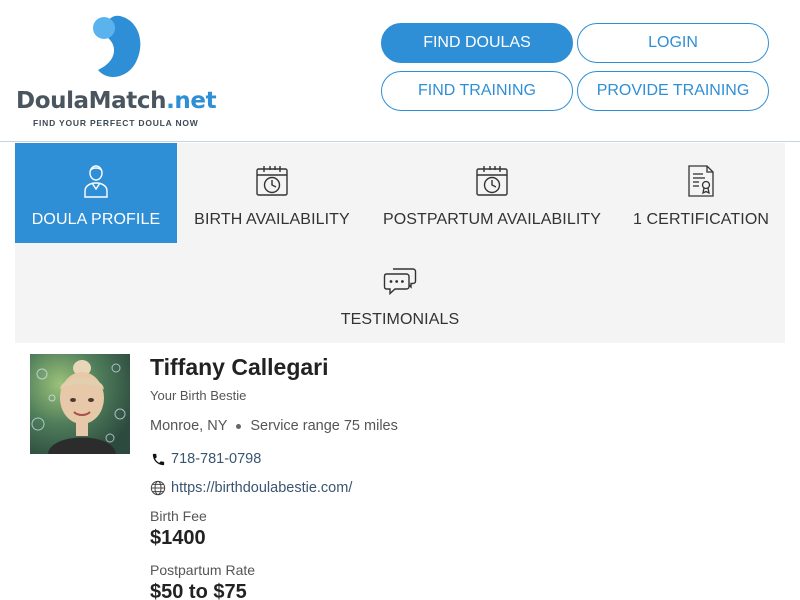  I want to click on doula-location: Monroe, NY, so click(189, 426).